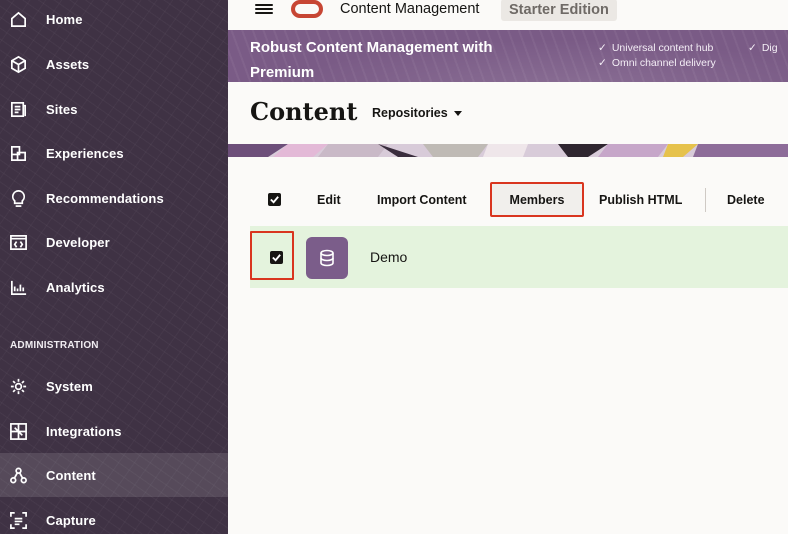 This screenshot has height=534, width=788. What do you see at coordinates (18, 64) in the screenshot?
I see `assets-icon` at bounding box center [18, 64].